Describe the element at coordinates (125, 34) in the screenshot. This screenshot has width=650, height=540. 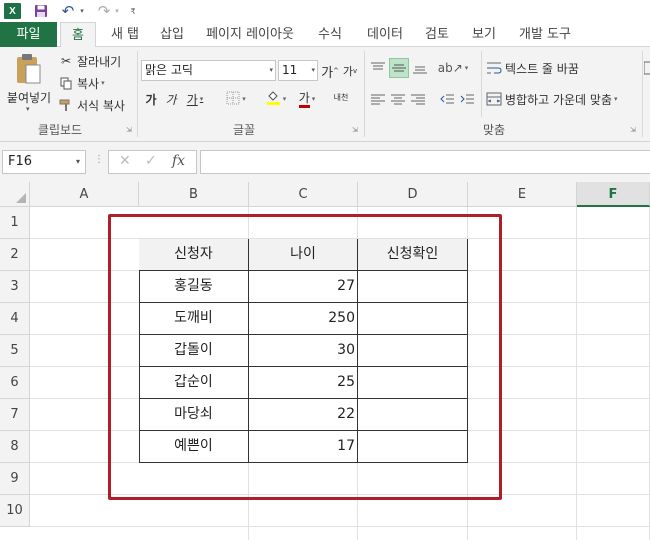
I see `tab-new-tab: 새 탭` at that location.